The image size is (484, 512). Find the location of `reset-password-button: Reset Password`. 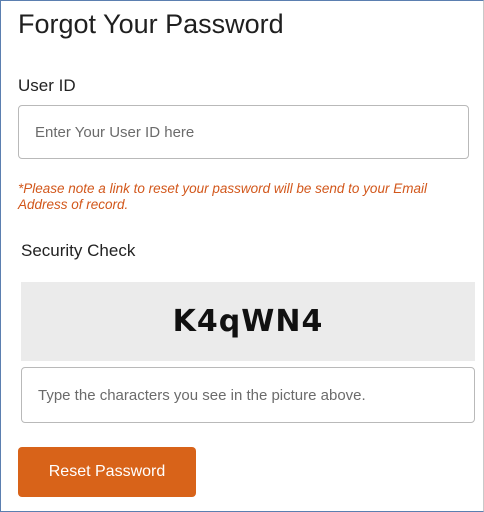

reset-password-button: Reset Password is located at coordinates (107, 472).